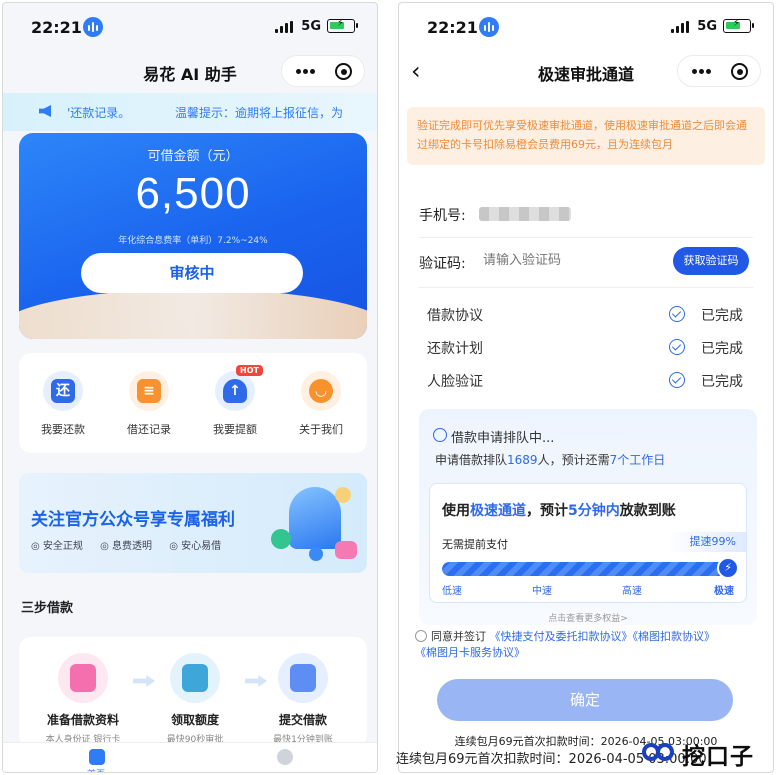 Image resolution: width=778 pixels, height=775 pixels. I want to click on home-tab-icon, so click(97, 757).